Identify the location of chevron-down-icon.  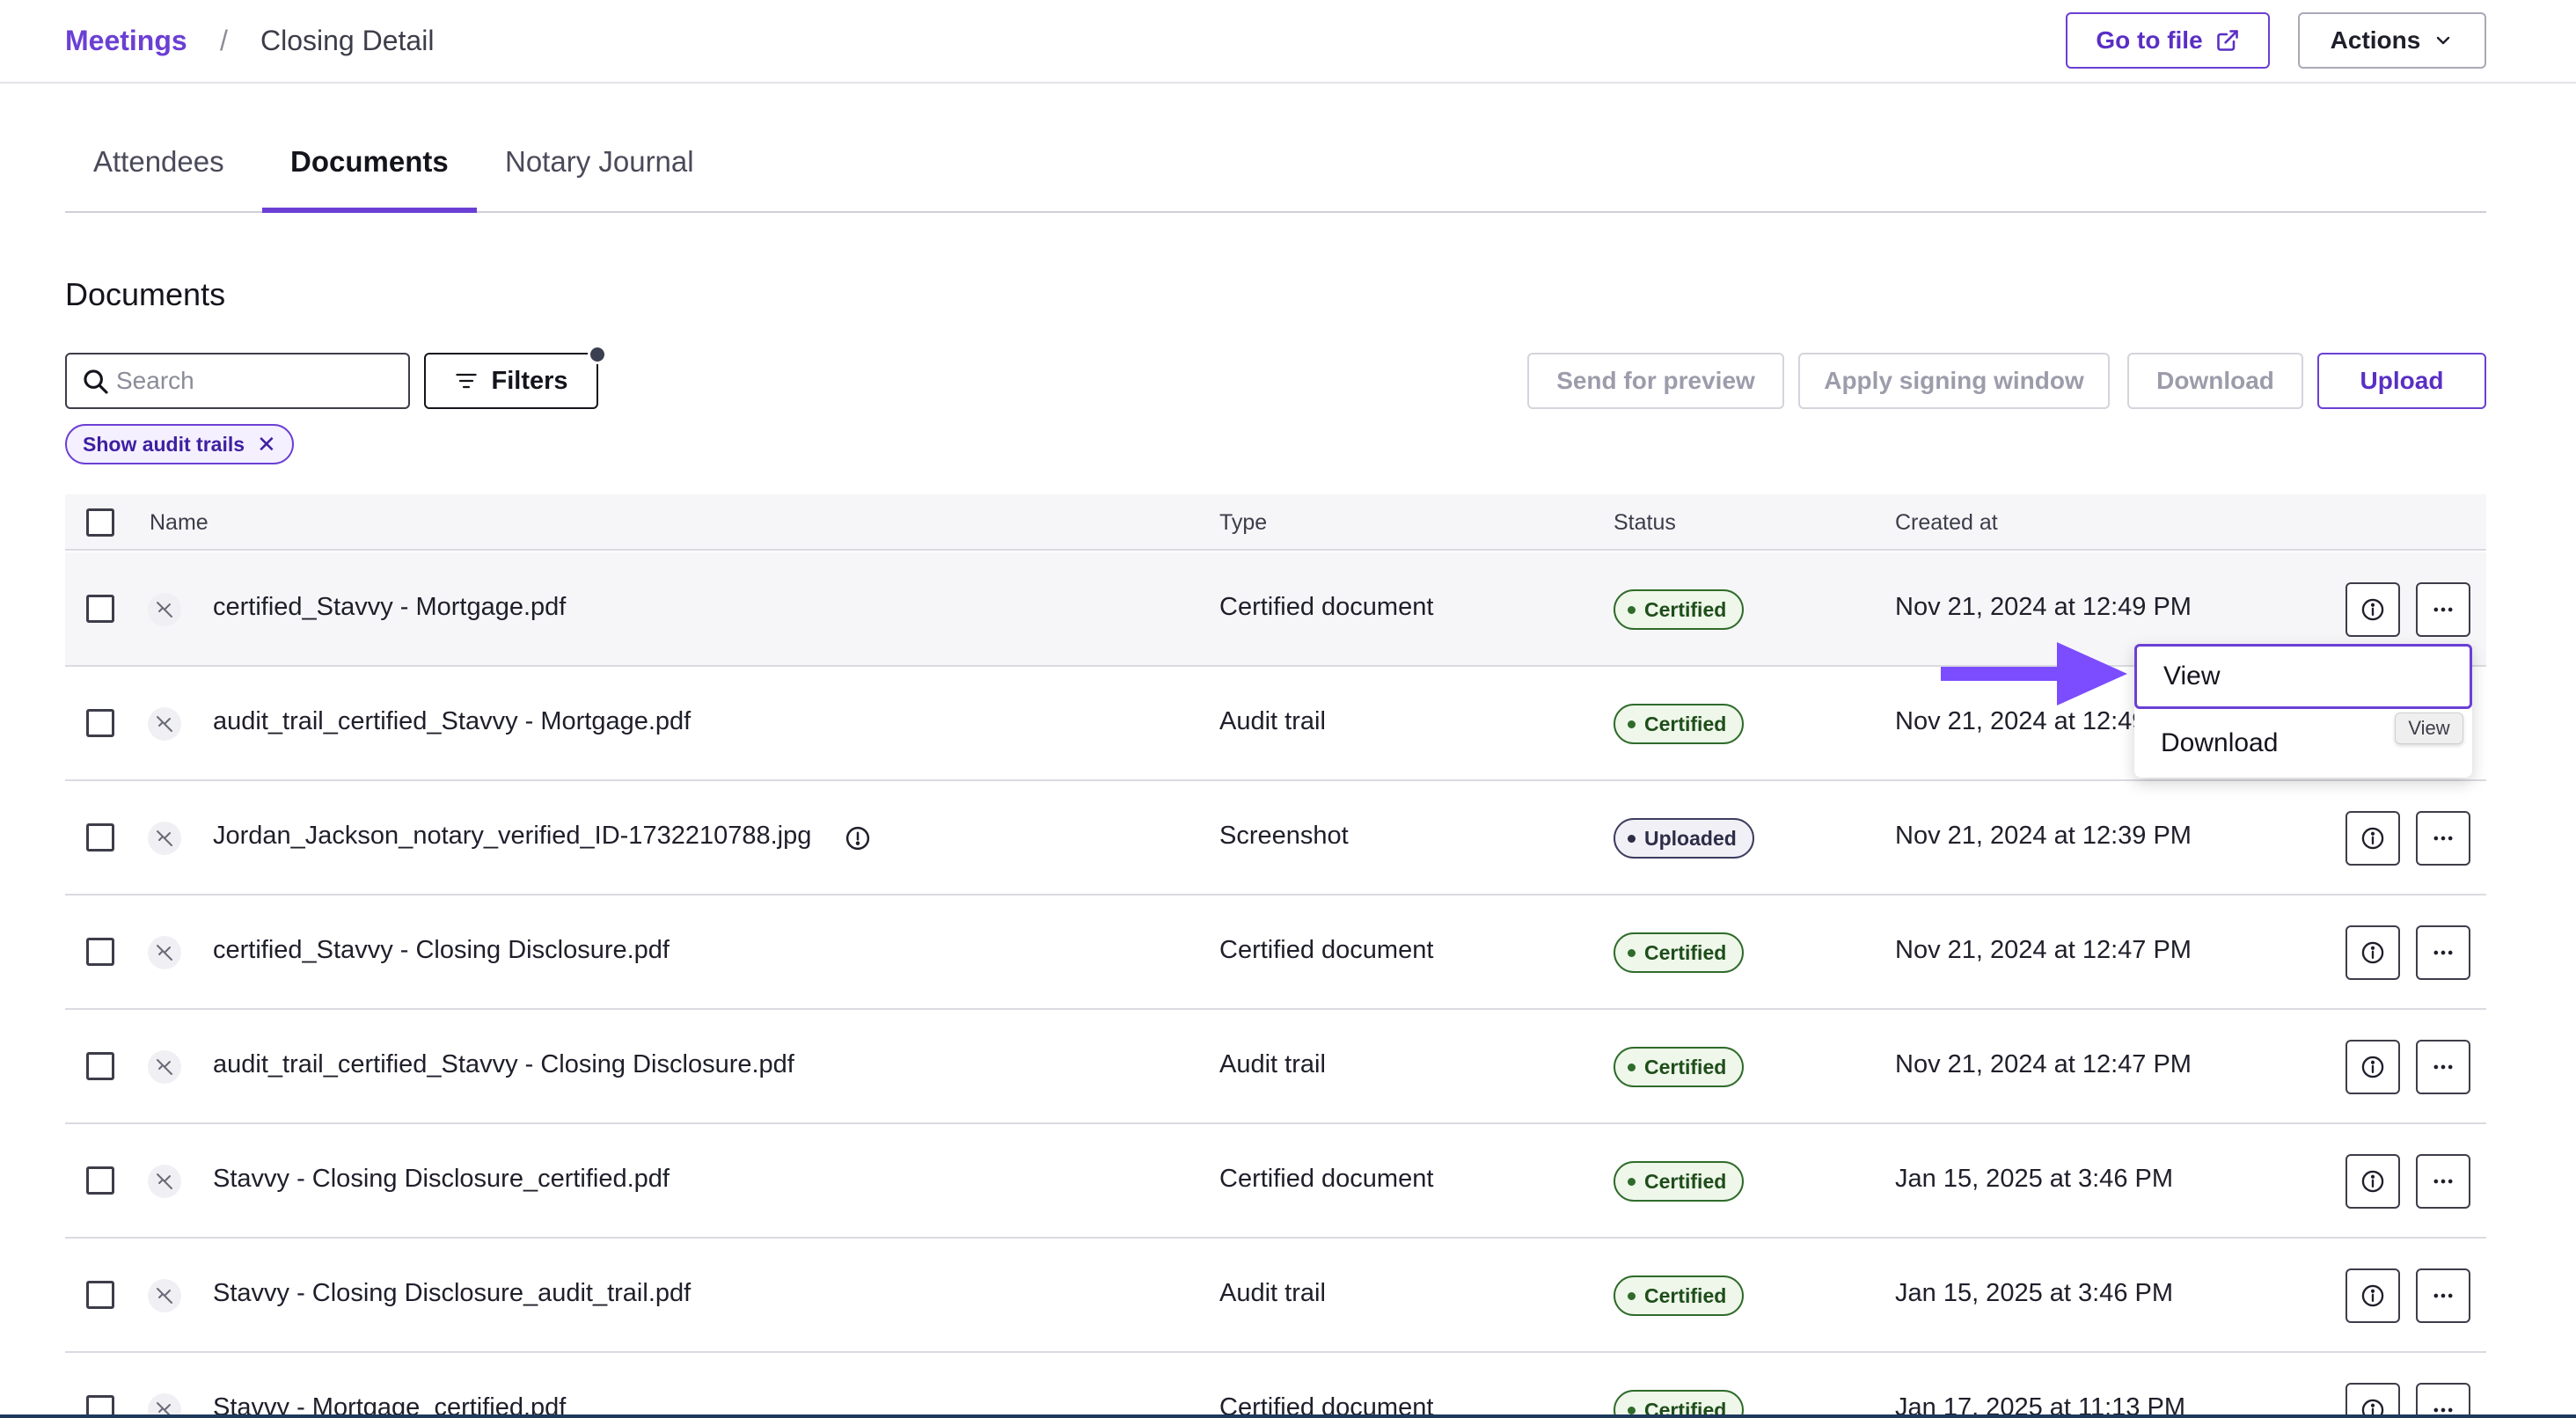
(2443, 41).